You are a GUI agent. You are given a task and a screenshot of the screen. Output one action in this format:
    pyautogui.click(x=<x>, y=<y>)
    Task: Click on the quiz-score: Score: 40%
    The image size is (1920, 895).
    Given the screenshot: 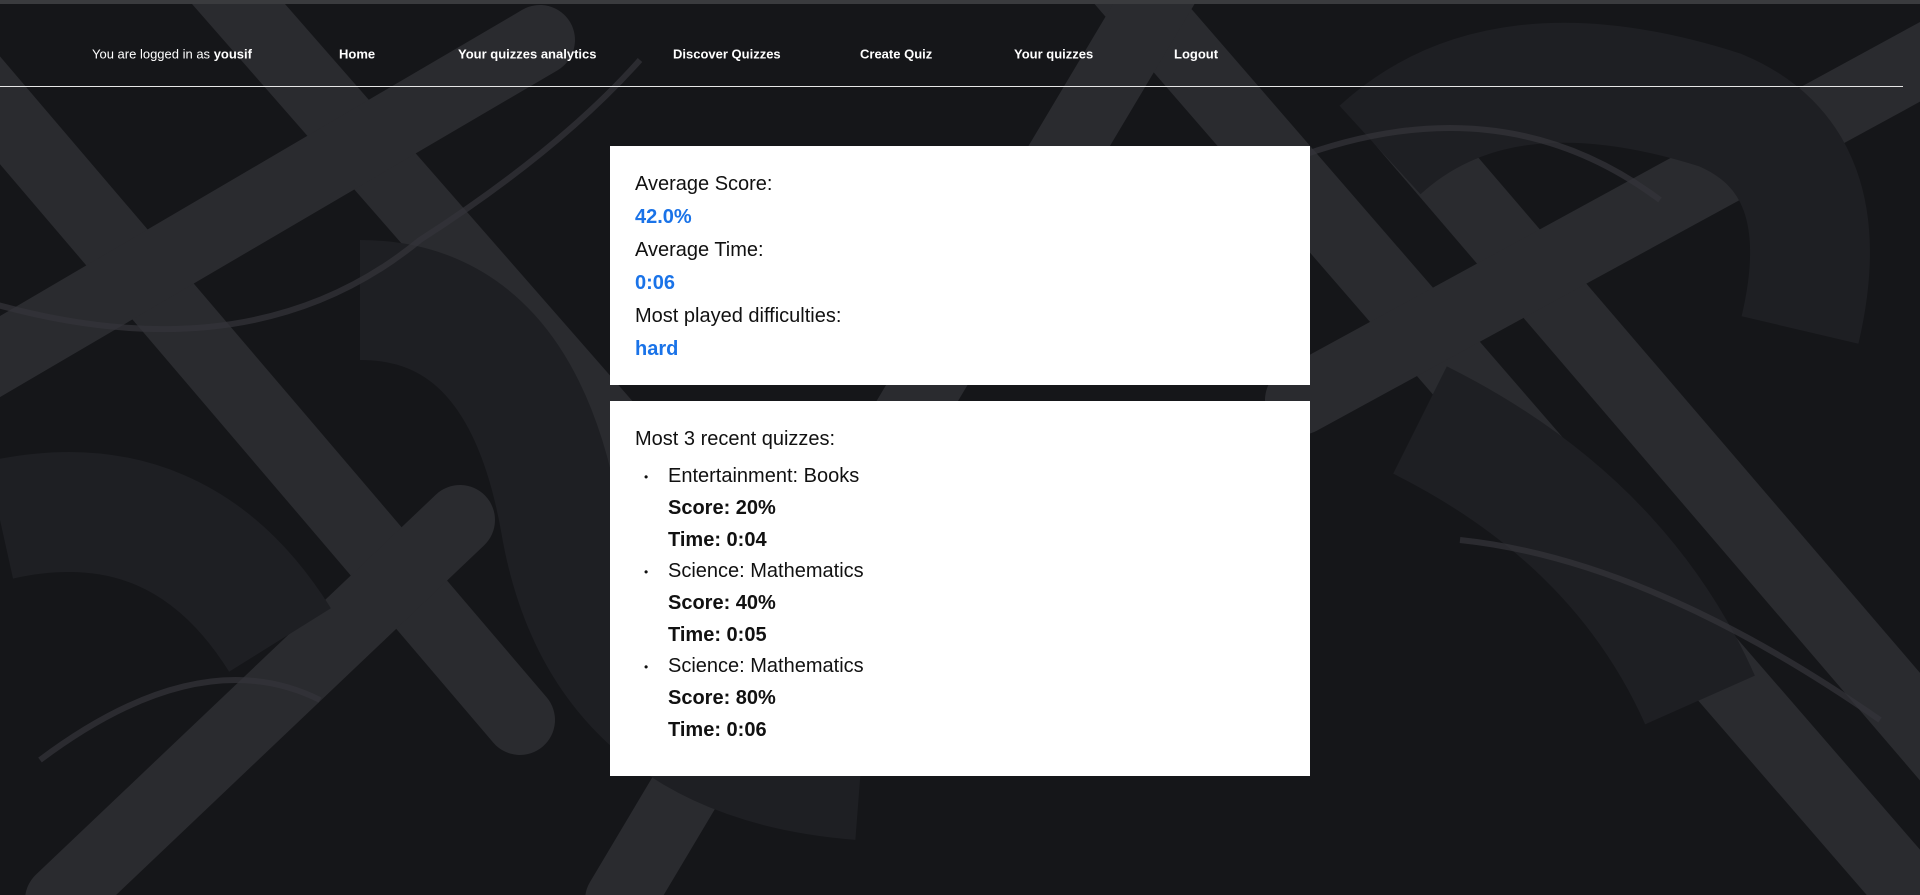 What is the action you would take?
    pyautogui.click(x=722, y=603)
    